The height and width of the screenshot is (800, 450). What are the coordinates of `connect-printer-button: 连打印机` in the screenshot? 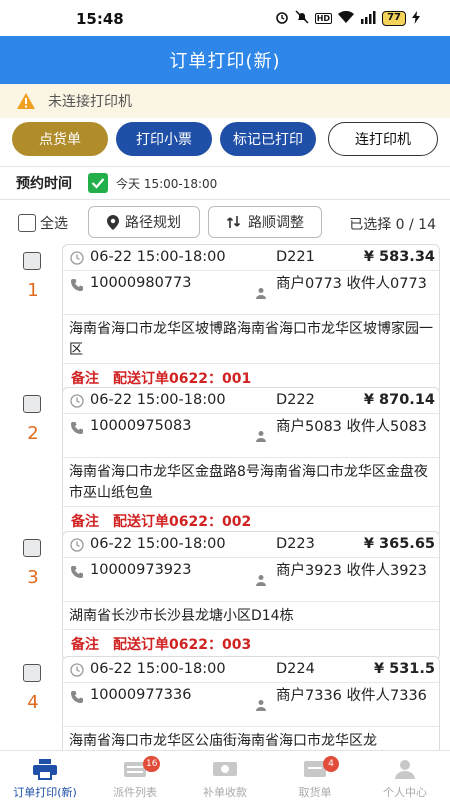 It's located at (383, 139).